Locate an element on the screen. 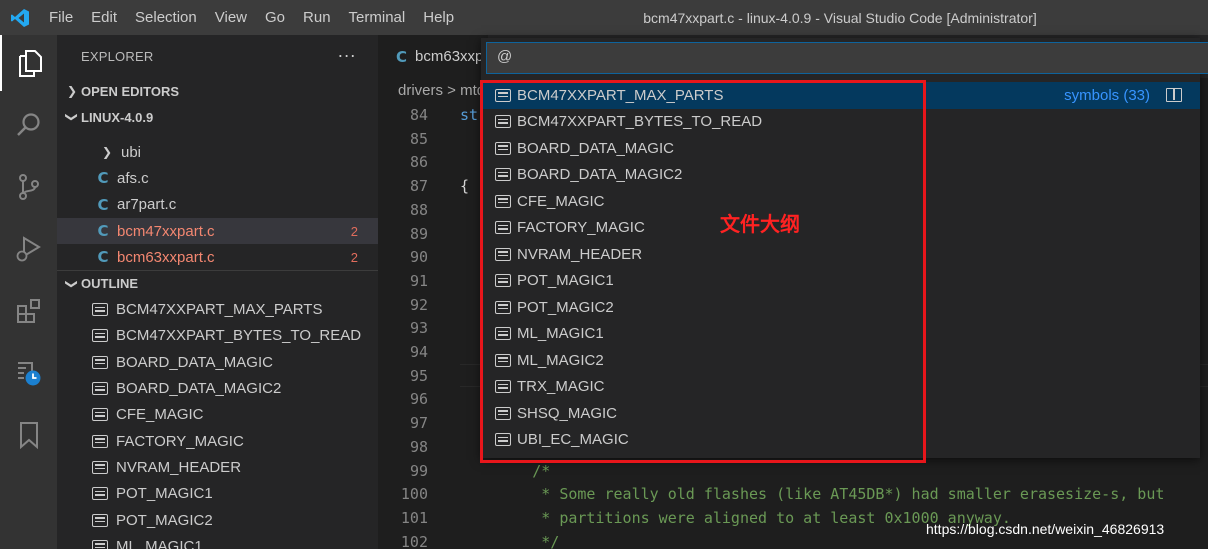 The image size is (1208, 549). line-number: 91 is located at coordinates (418, 280).